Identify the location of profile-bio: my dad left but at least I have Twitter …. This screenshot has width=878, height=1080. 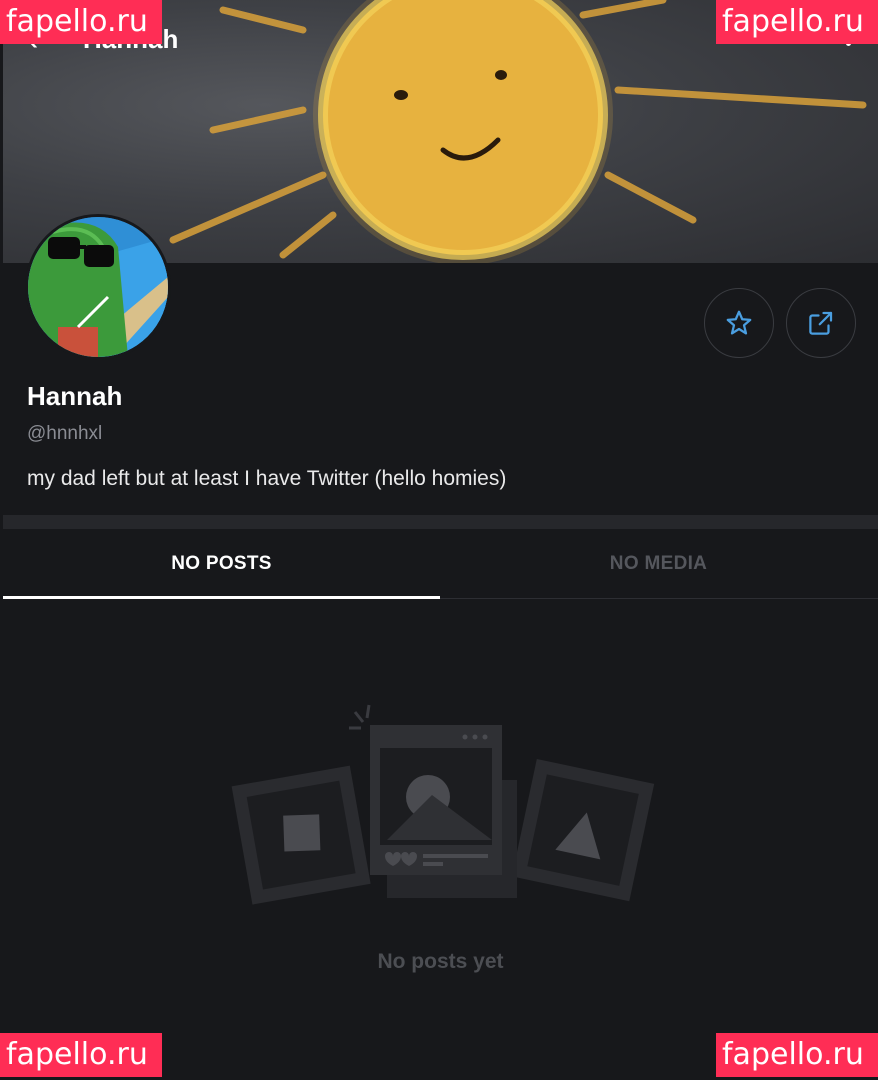
(267, 478).